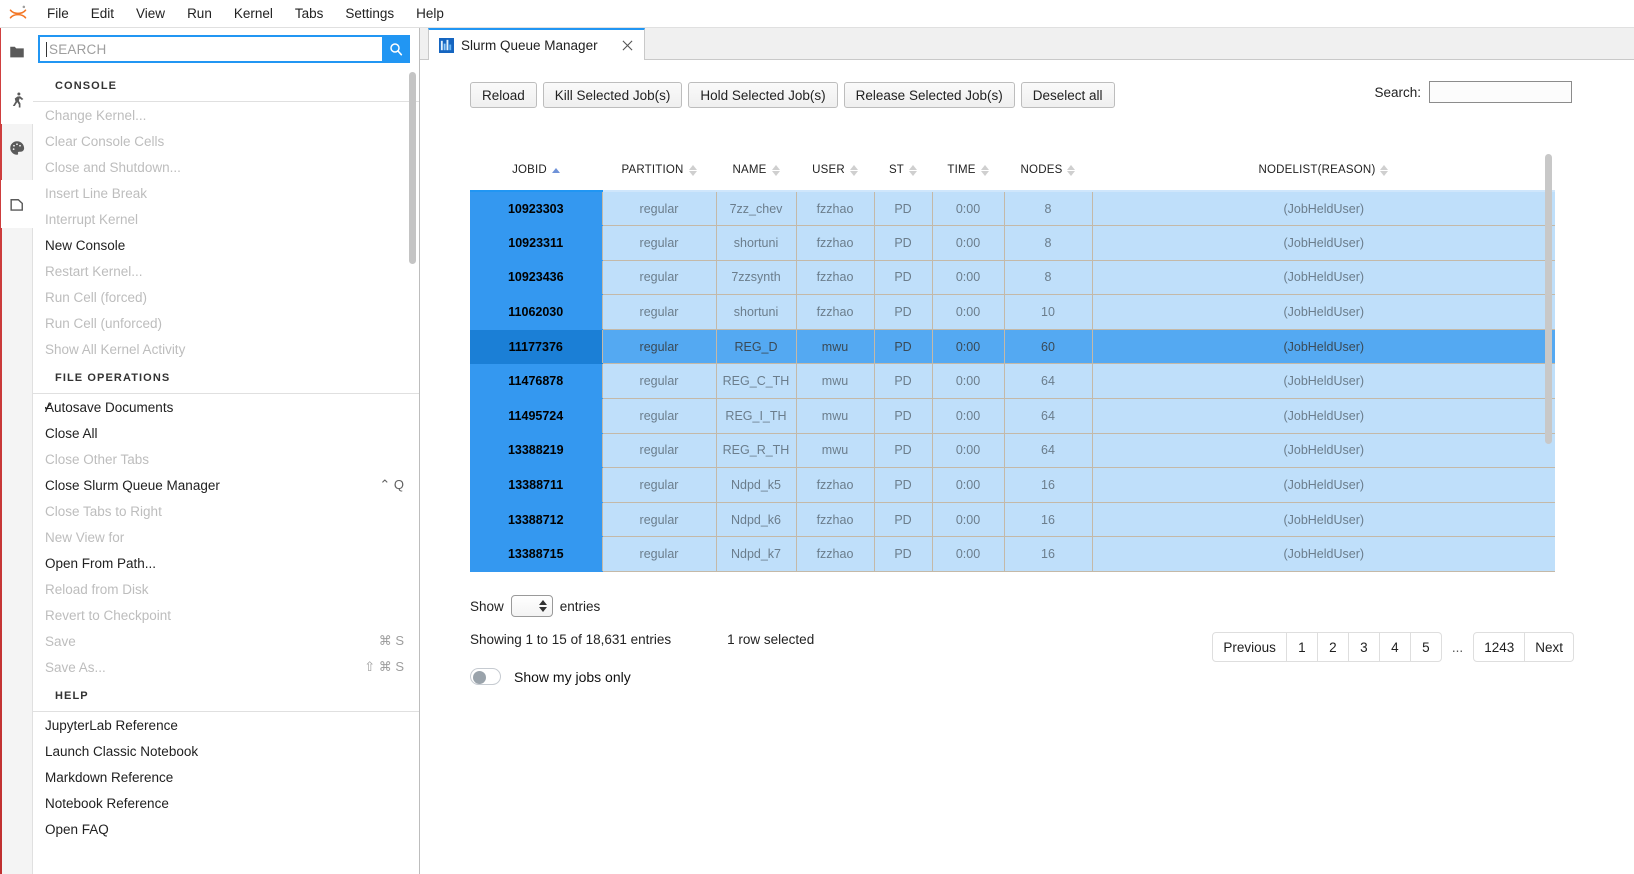  What do you see at coordinates (1323, 172) in the screenshot?
I see `column-header-nodelist-reason: NODELIST(REASON)` at bounding box center [1323, 172].